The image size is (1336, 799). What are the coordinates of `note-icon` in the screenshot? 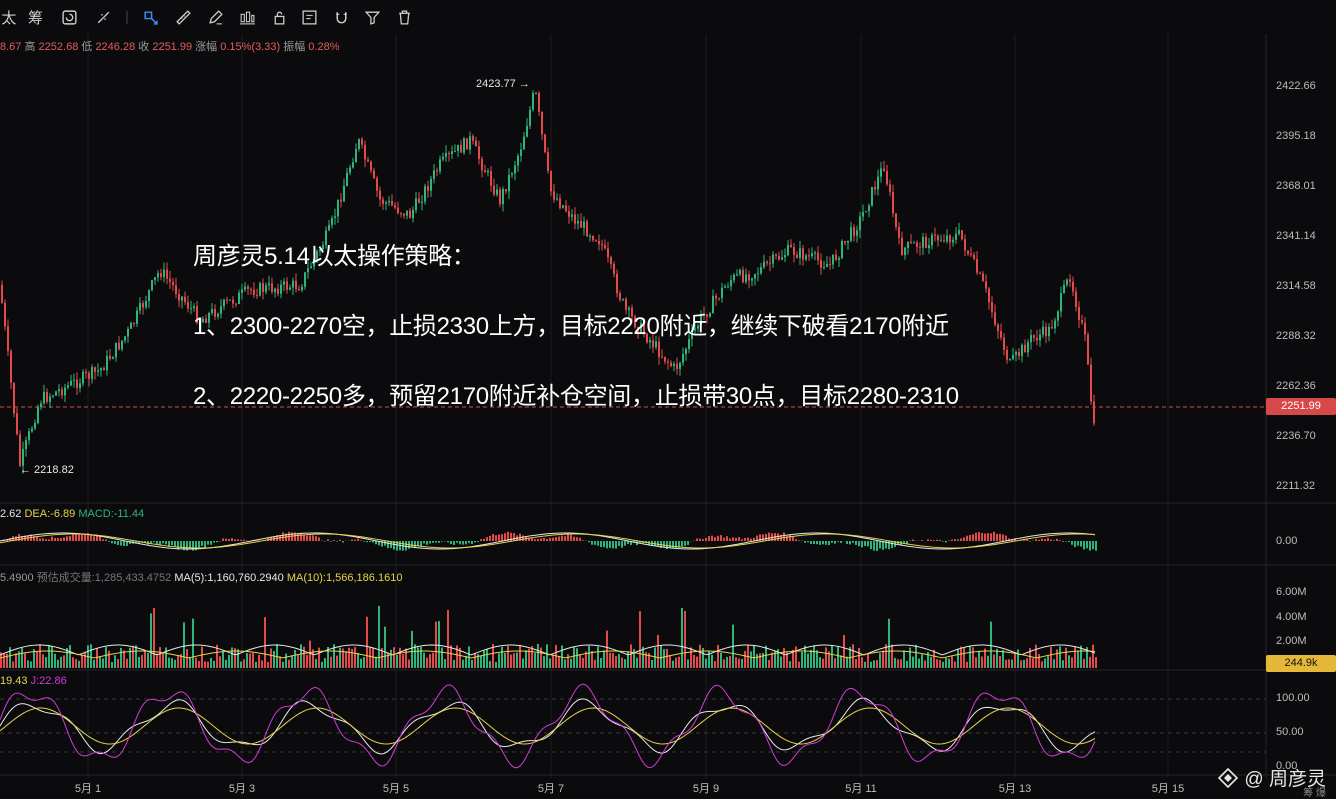 It's located at (310, 17).